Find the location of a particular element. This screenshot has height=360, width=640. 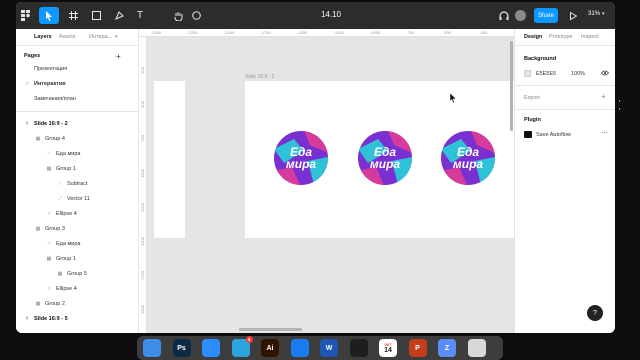

layer-row: ▦ Group 2 is located at coordinates (77, 304).